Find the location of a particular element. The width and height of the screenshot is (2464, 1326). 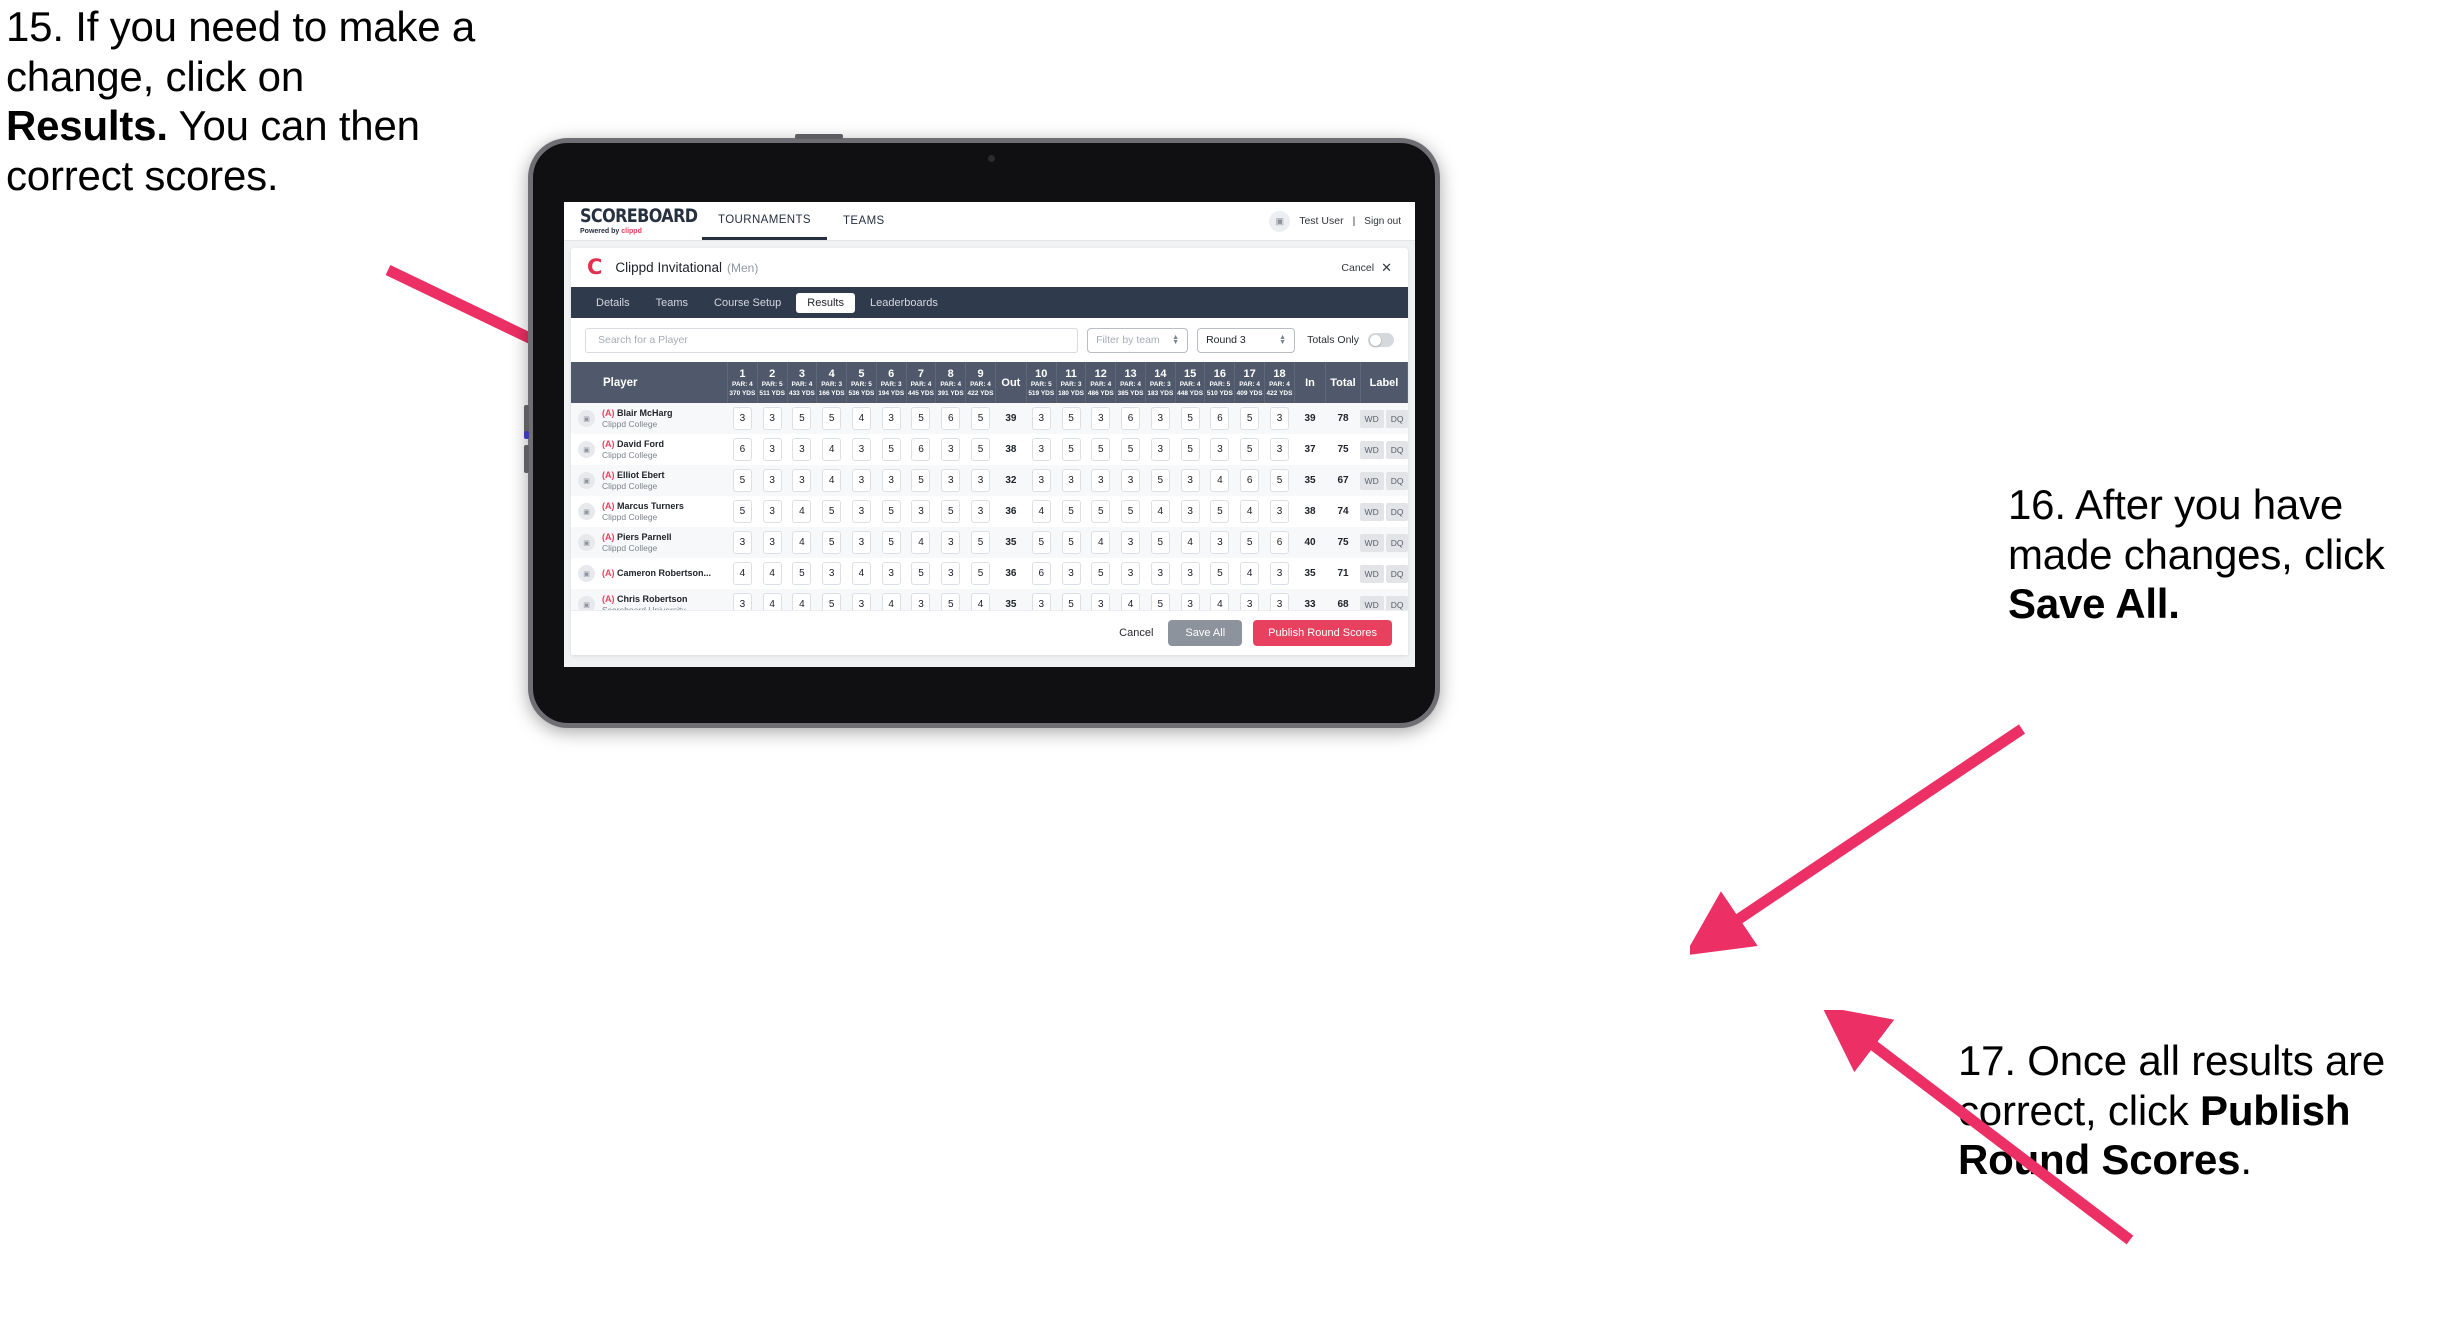

search-field-wrapper is located at coordinates (832, 340).